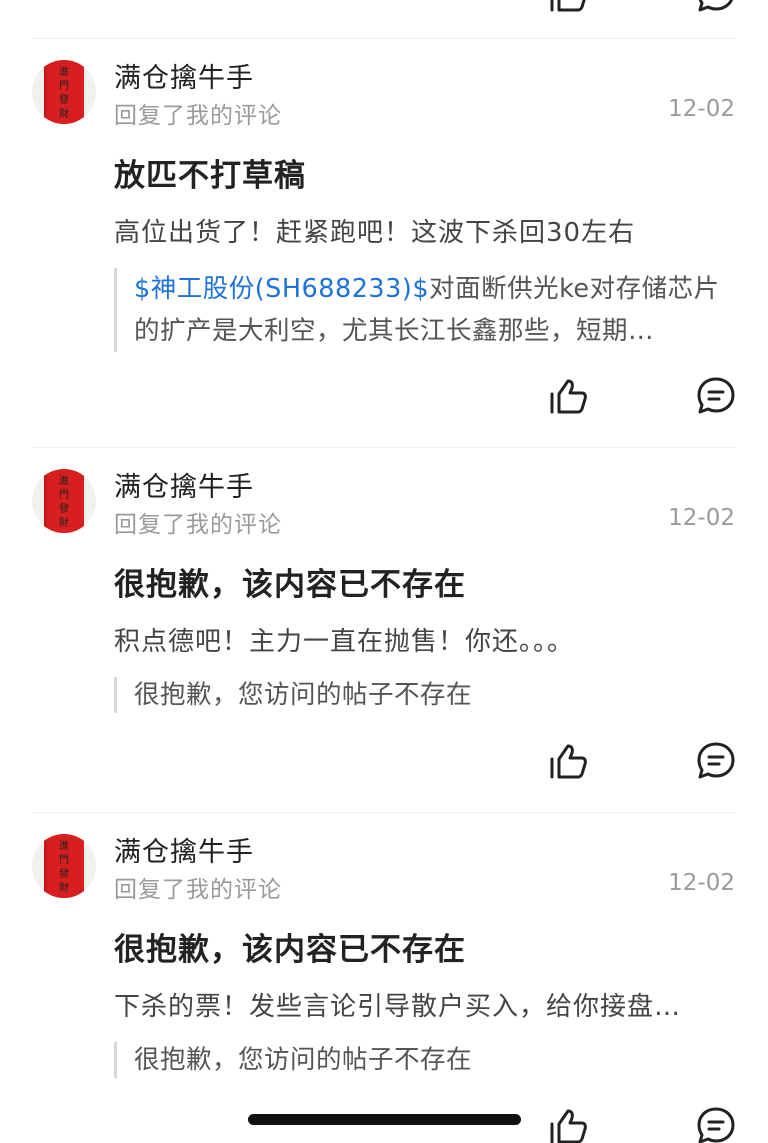 The image size is (768, 1143). I want to click on comment-icon-partial, so click(716, 7).